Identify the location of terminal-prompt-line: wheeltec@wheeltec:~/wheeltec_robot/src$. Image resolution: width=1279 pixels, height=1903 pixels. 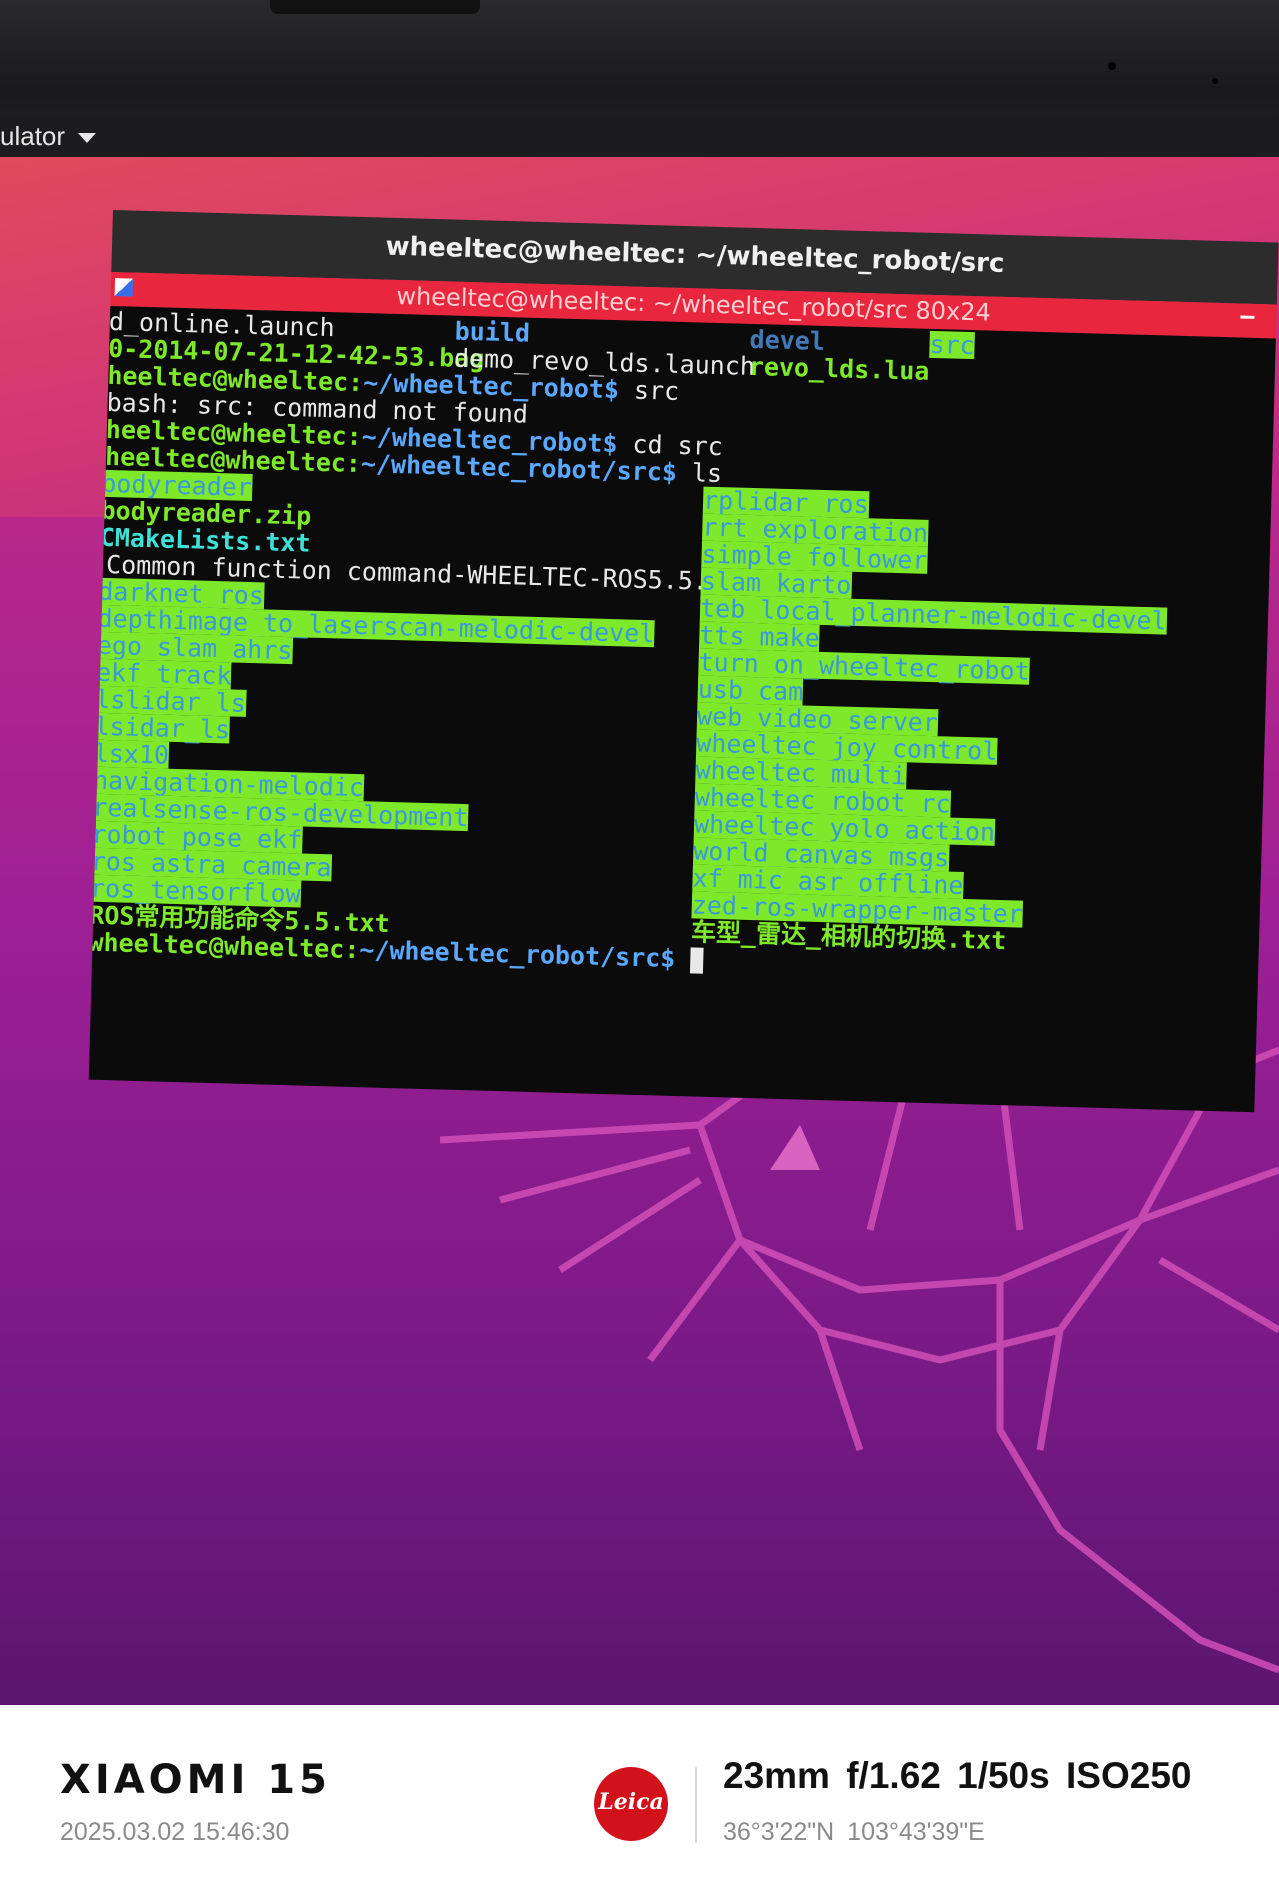
(396, 950).